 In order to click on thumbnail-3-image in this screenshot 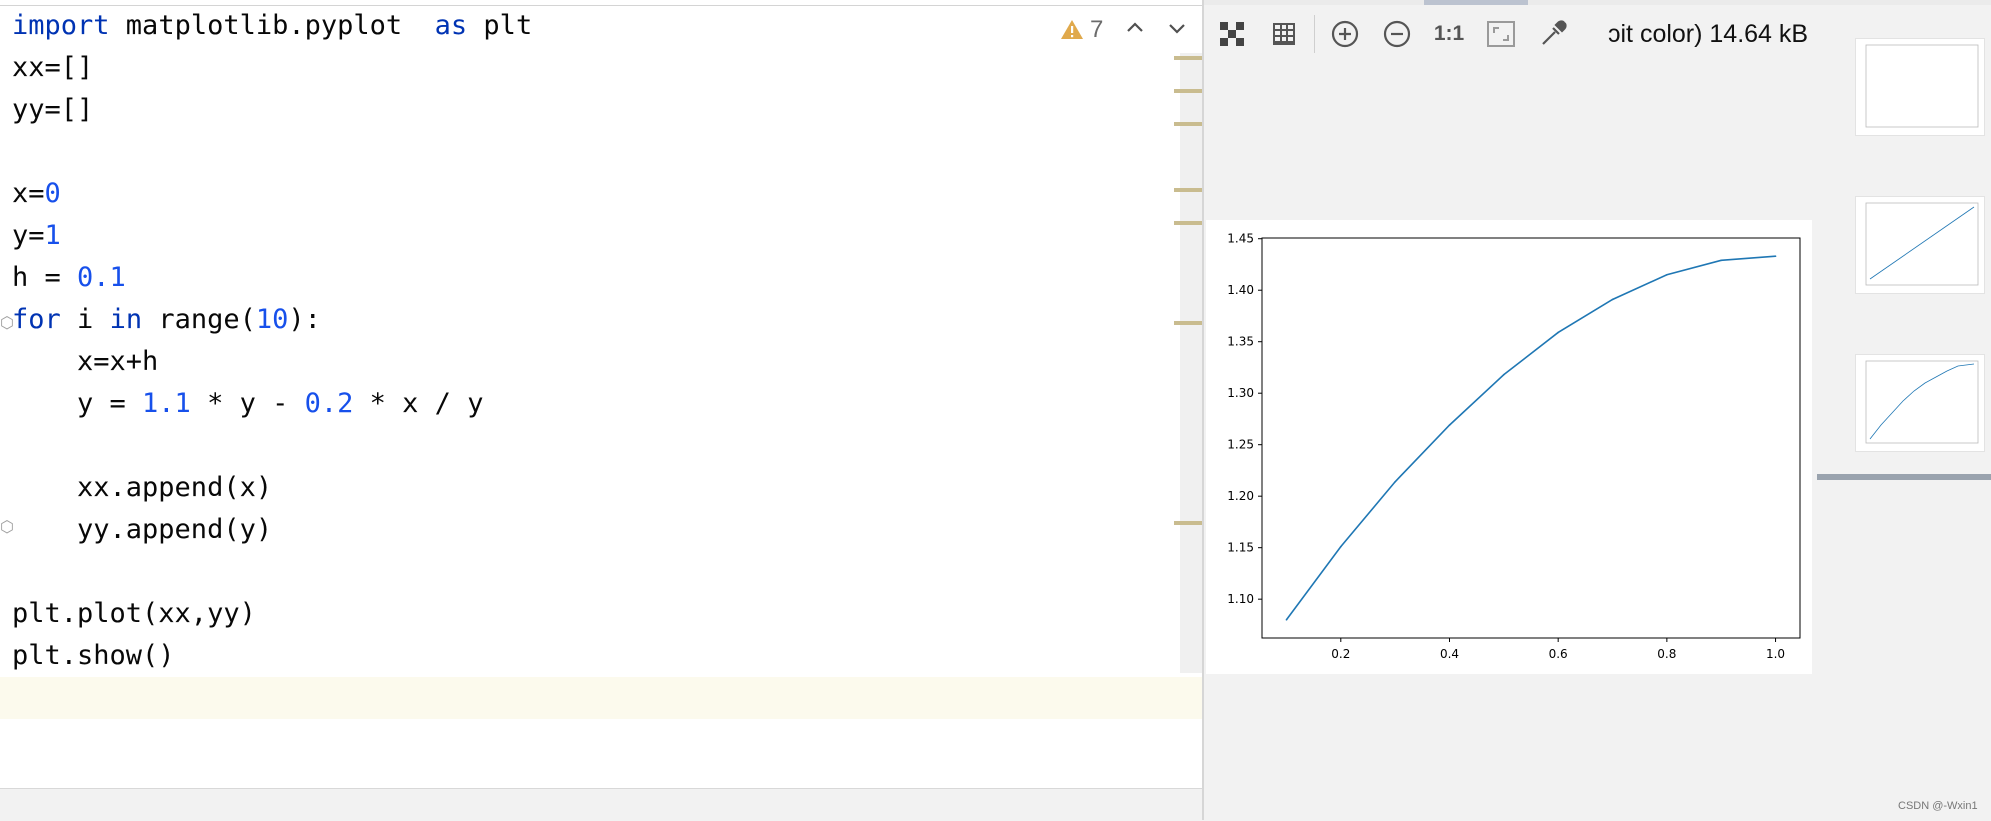, I will do `click(1922, 402)`.